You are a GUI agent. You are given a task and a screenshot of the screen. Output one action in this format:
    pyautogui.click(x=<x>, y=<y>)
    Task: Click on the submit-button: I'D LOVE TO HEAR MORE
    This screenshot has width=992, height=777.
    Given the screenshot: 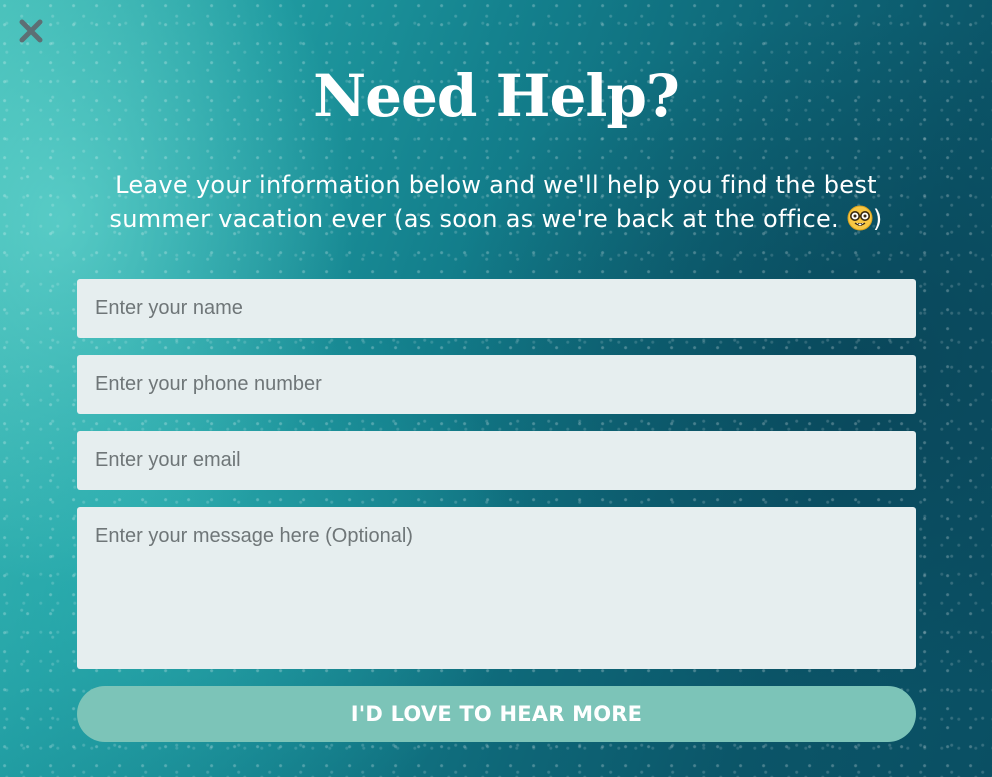 What is the action you would take?
    pyautogui.click(x=496, y=714)
    